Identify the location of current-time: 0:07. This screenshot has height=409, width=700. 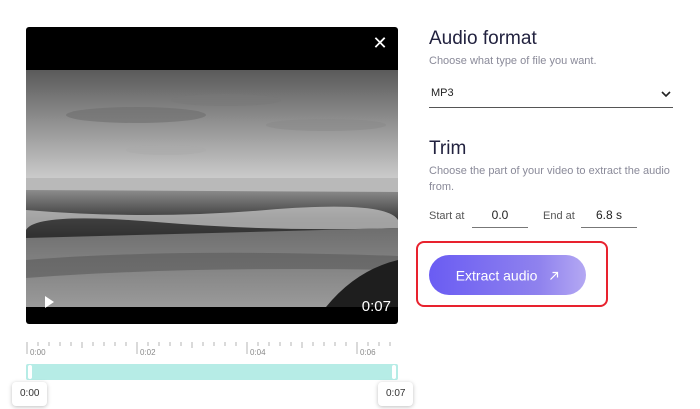
(376, 306).